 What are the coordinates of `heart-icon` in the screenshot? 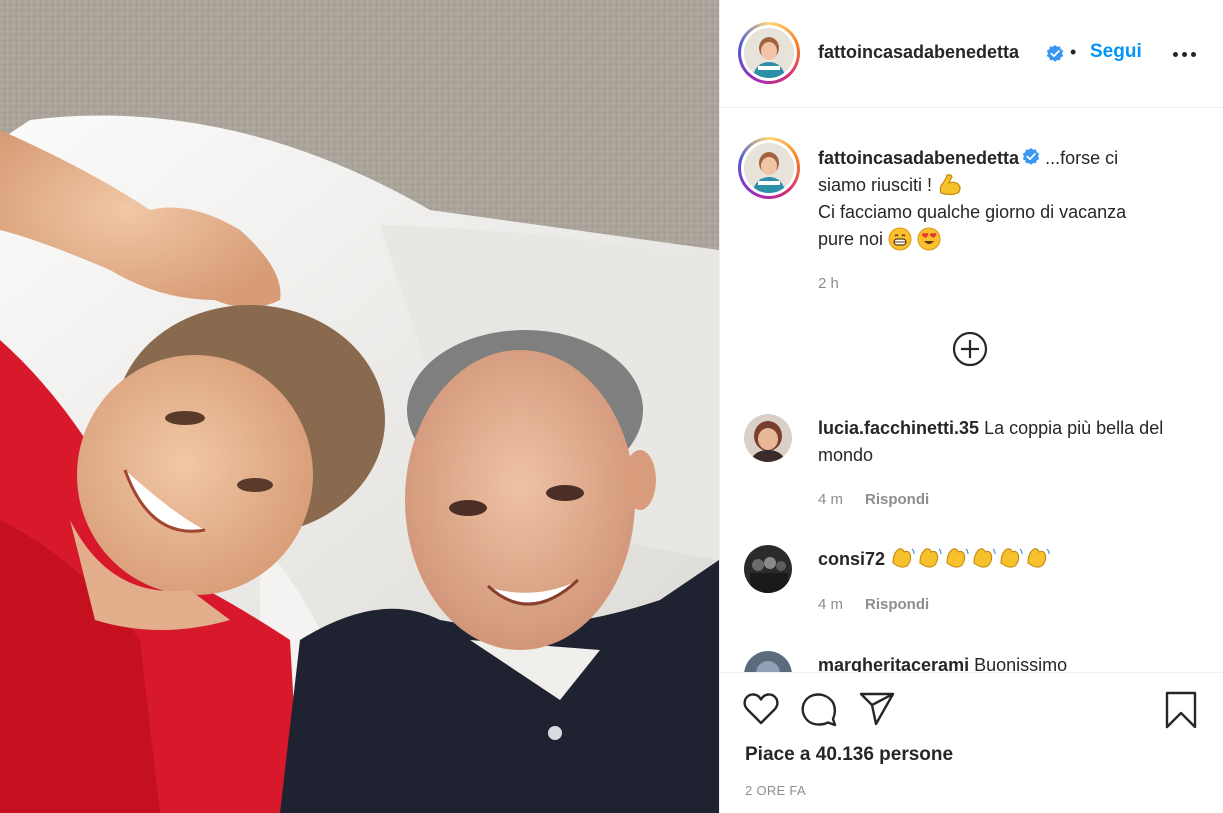 It's located at (761, 709).